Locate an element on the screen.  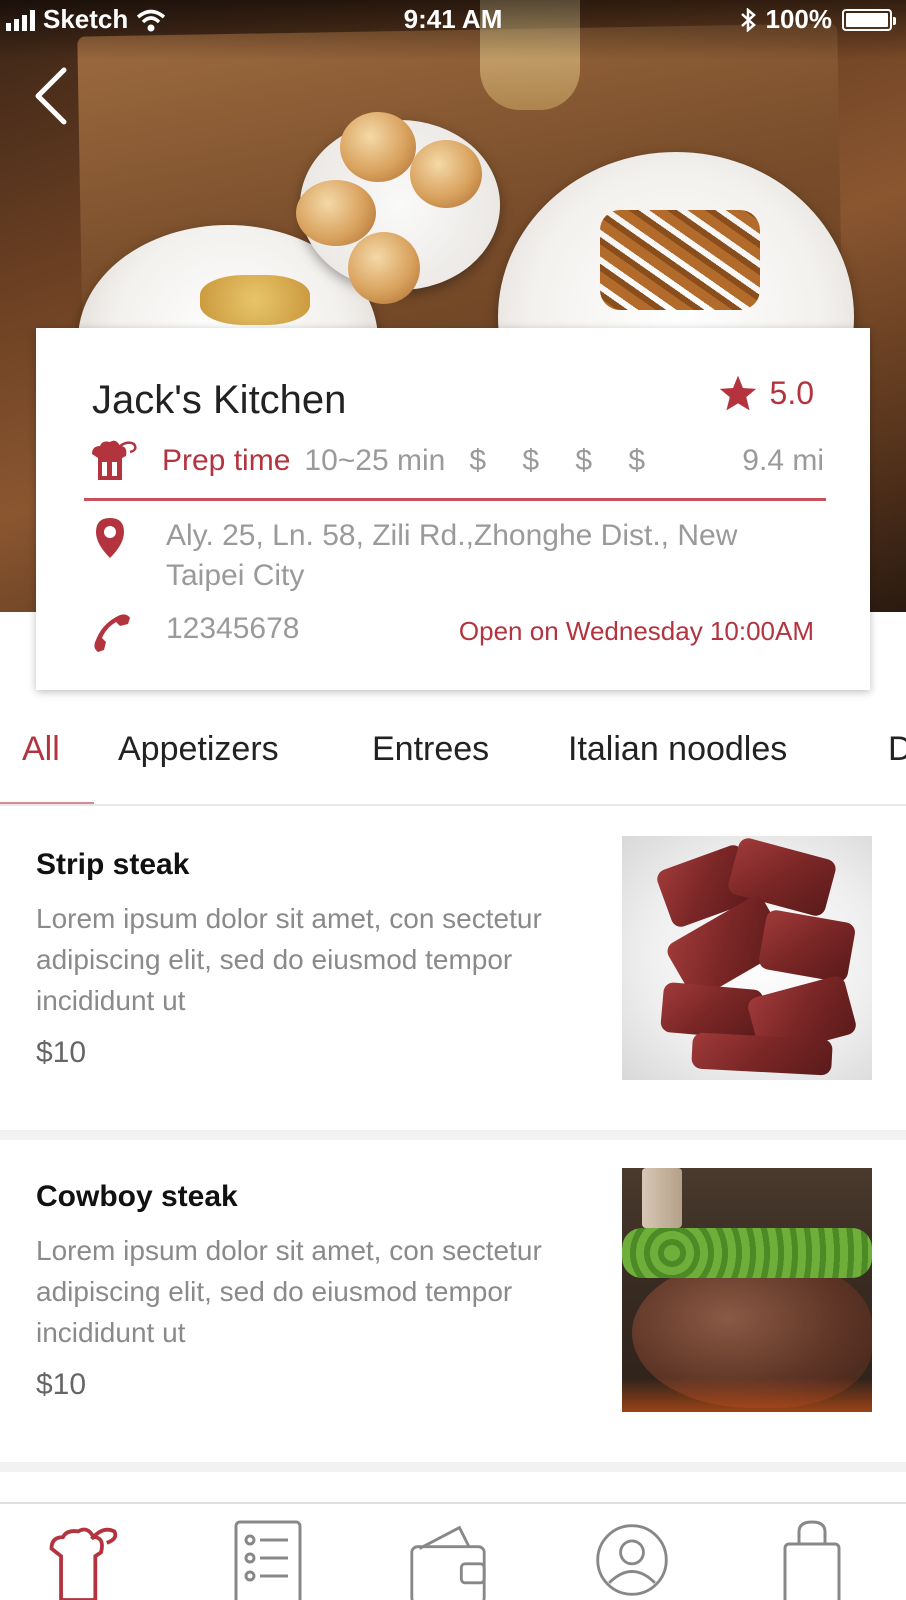
restaurant-name: Jack's Kitchen is located at coordinates (219, 400).